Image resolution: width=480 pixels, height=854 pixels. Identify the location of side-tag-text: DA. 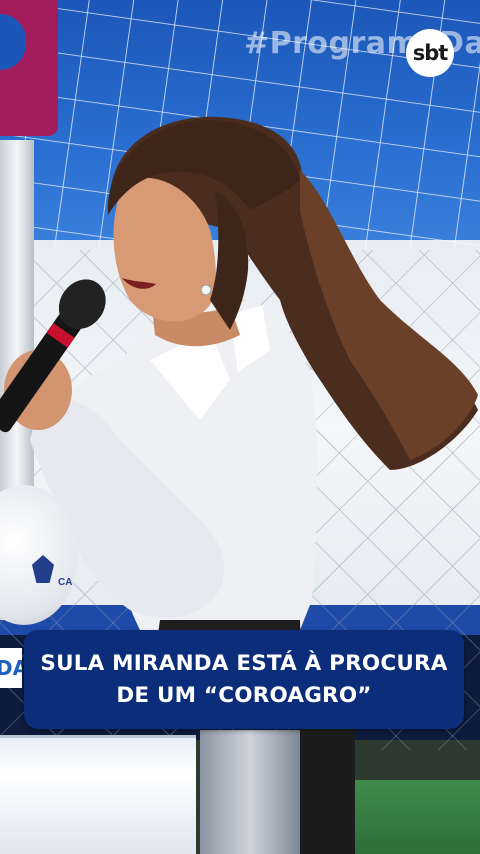
(11, 668).